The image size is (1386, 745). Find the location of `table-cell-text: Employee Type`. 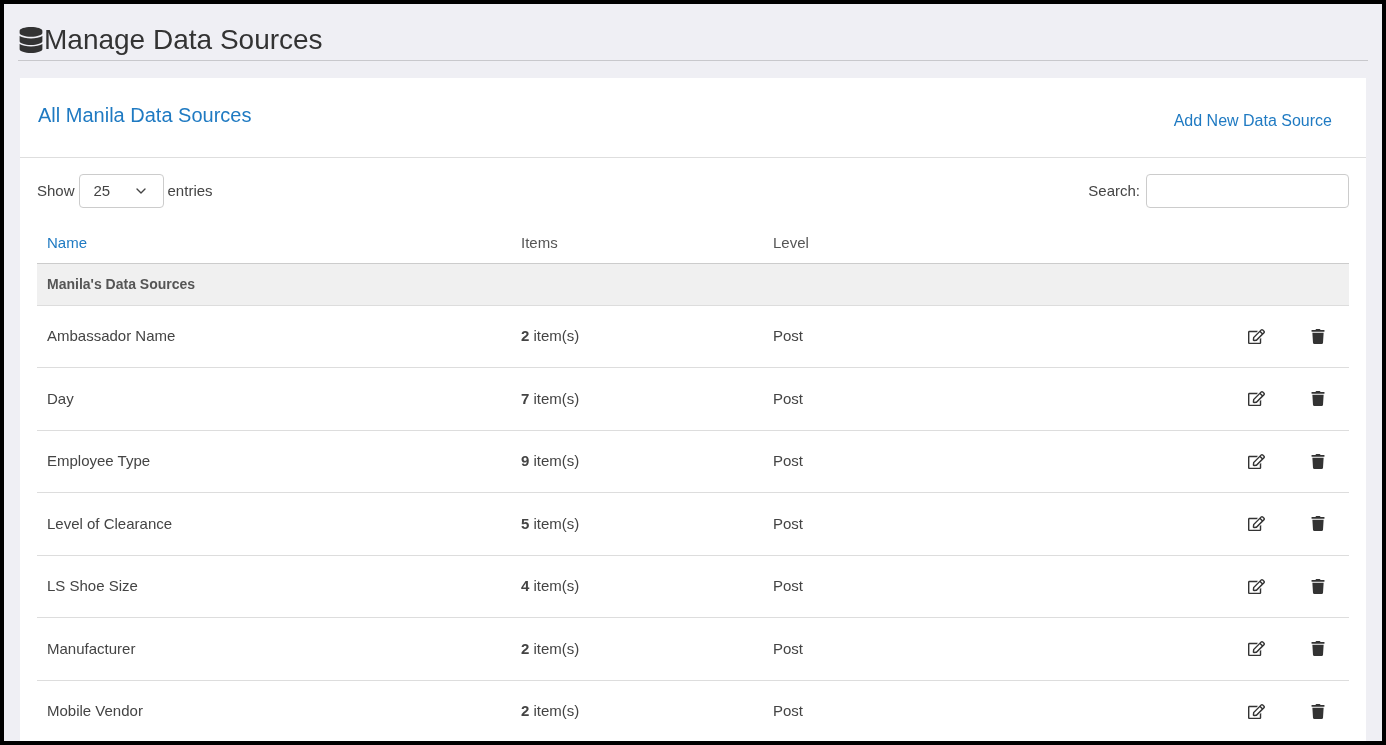

table-cell-text: Employee Type is located at coordinates (99, 461).